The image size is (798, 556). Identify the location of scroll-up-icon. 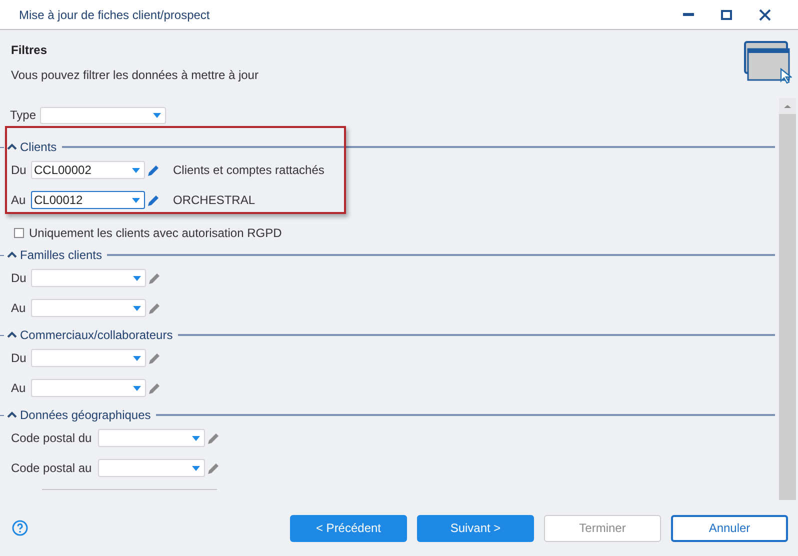
(787, 106).